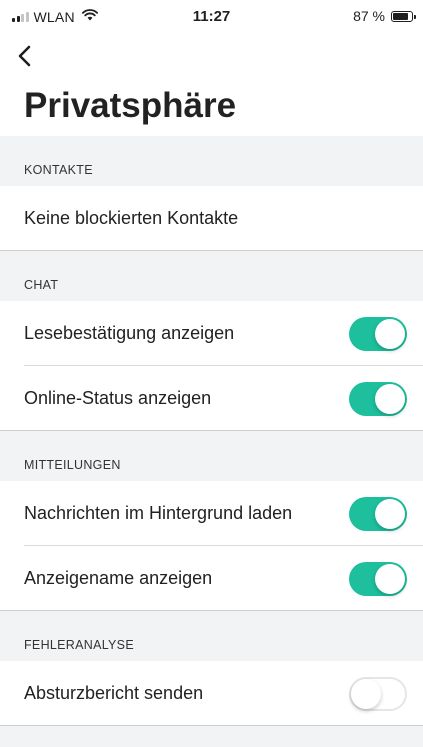 The width and height of the screenshot is (423, 747). What do you see at coordinates (118, 578) in the screenshot?
I see `row-label: Anzeigename anzeigen` at bounding box center [118, 578].